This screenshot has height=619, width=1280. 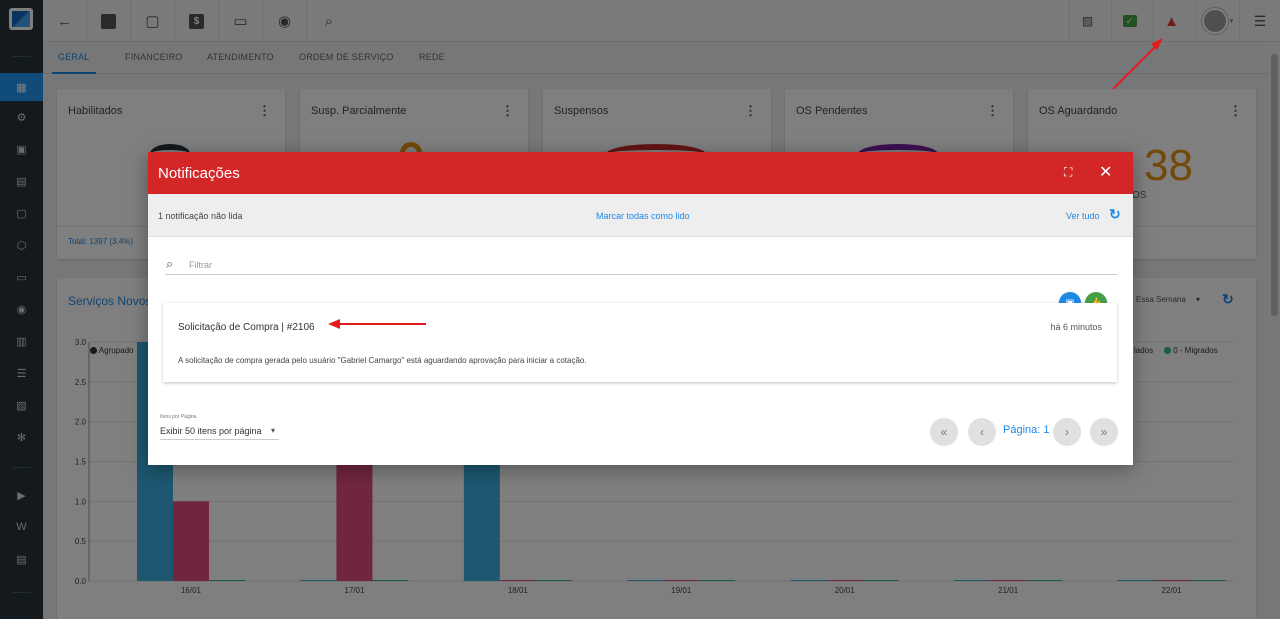 I want to click on page-indicator: Página: 1, so click(x=1026, y=430).